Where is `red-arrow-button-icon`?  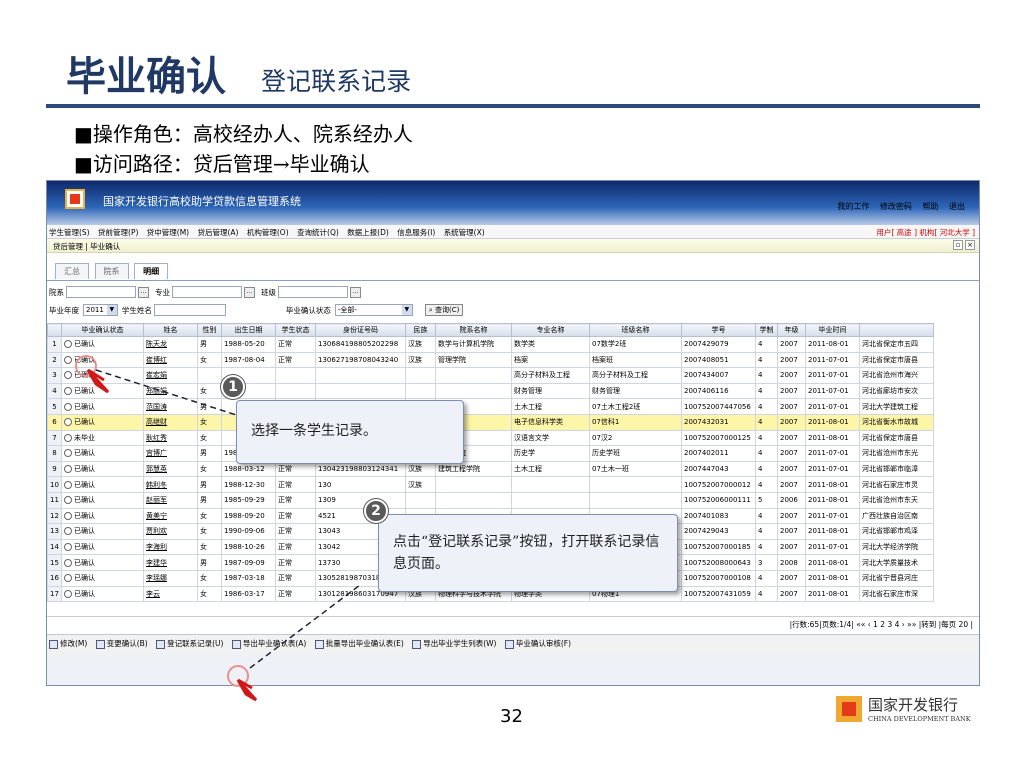 red-arrow-button-icon is located at coordinates (247, 690).